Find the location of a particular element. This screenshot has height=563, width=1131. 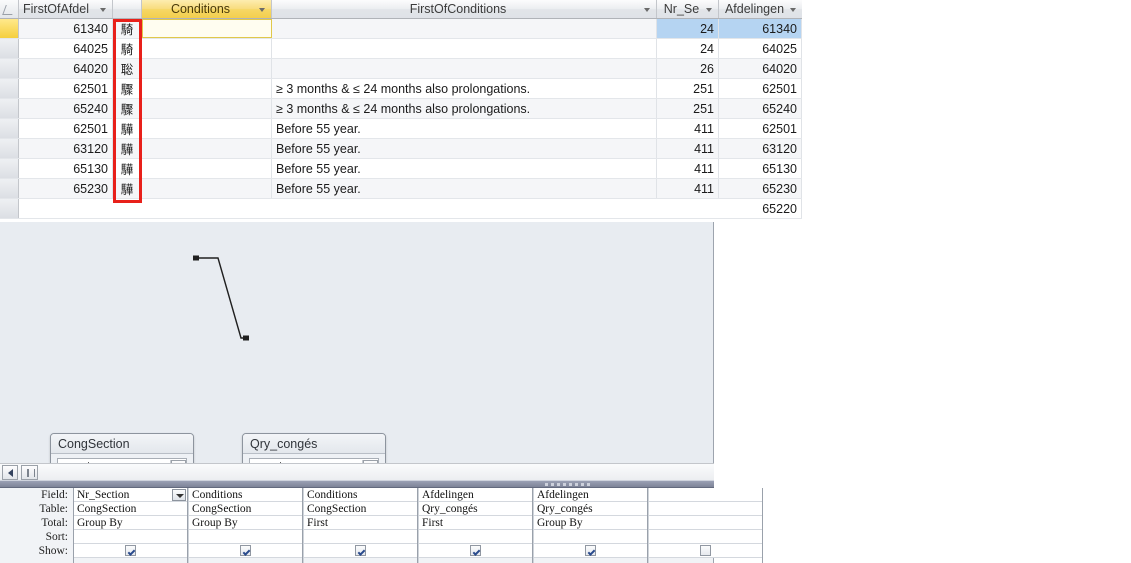

scroll-left-button is located at coordinates (10, 472).